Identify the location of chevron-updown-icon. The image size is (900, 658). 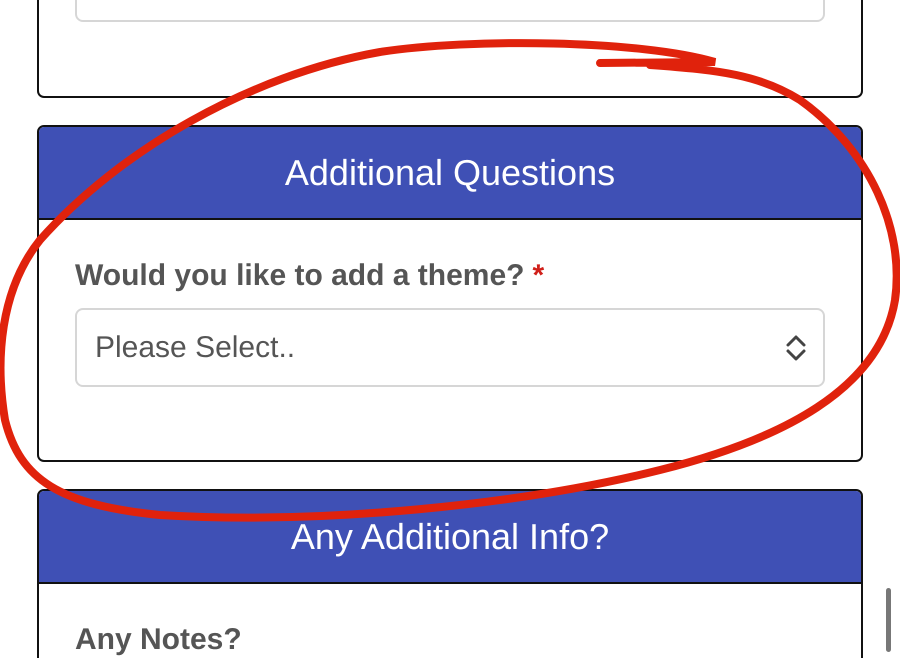
(796, 348).